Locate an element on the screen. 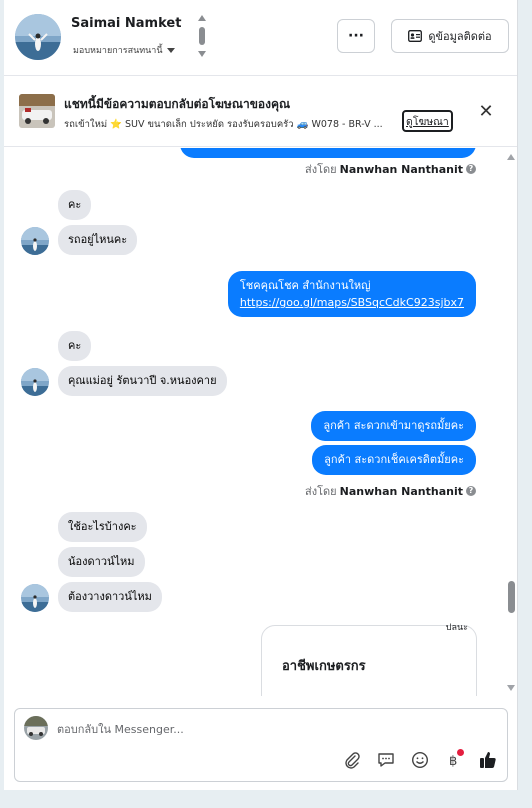  more-options-button: ··· is located at coordinates (356, 36).